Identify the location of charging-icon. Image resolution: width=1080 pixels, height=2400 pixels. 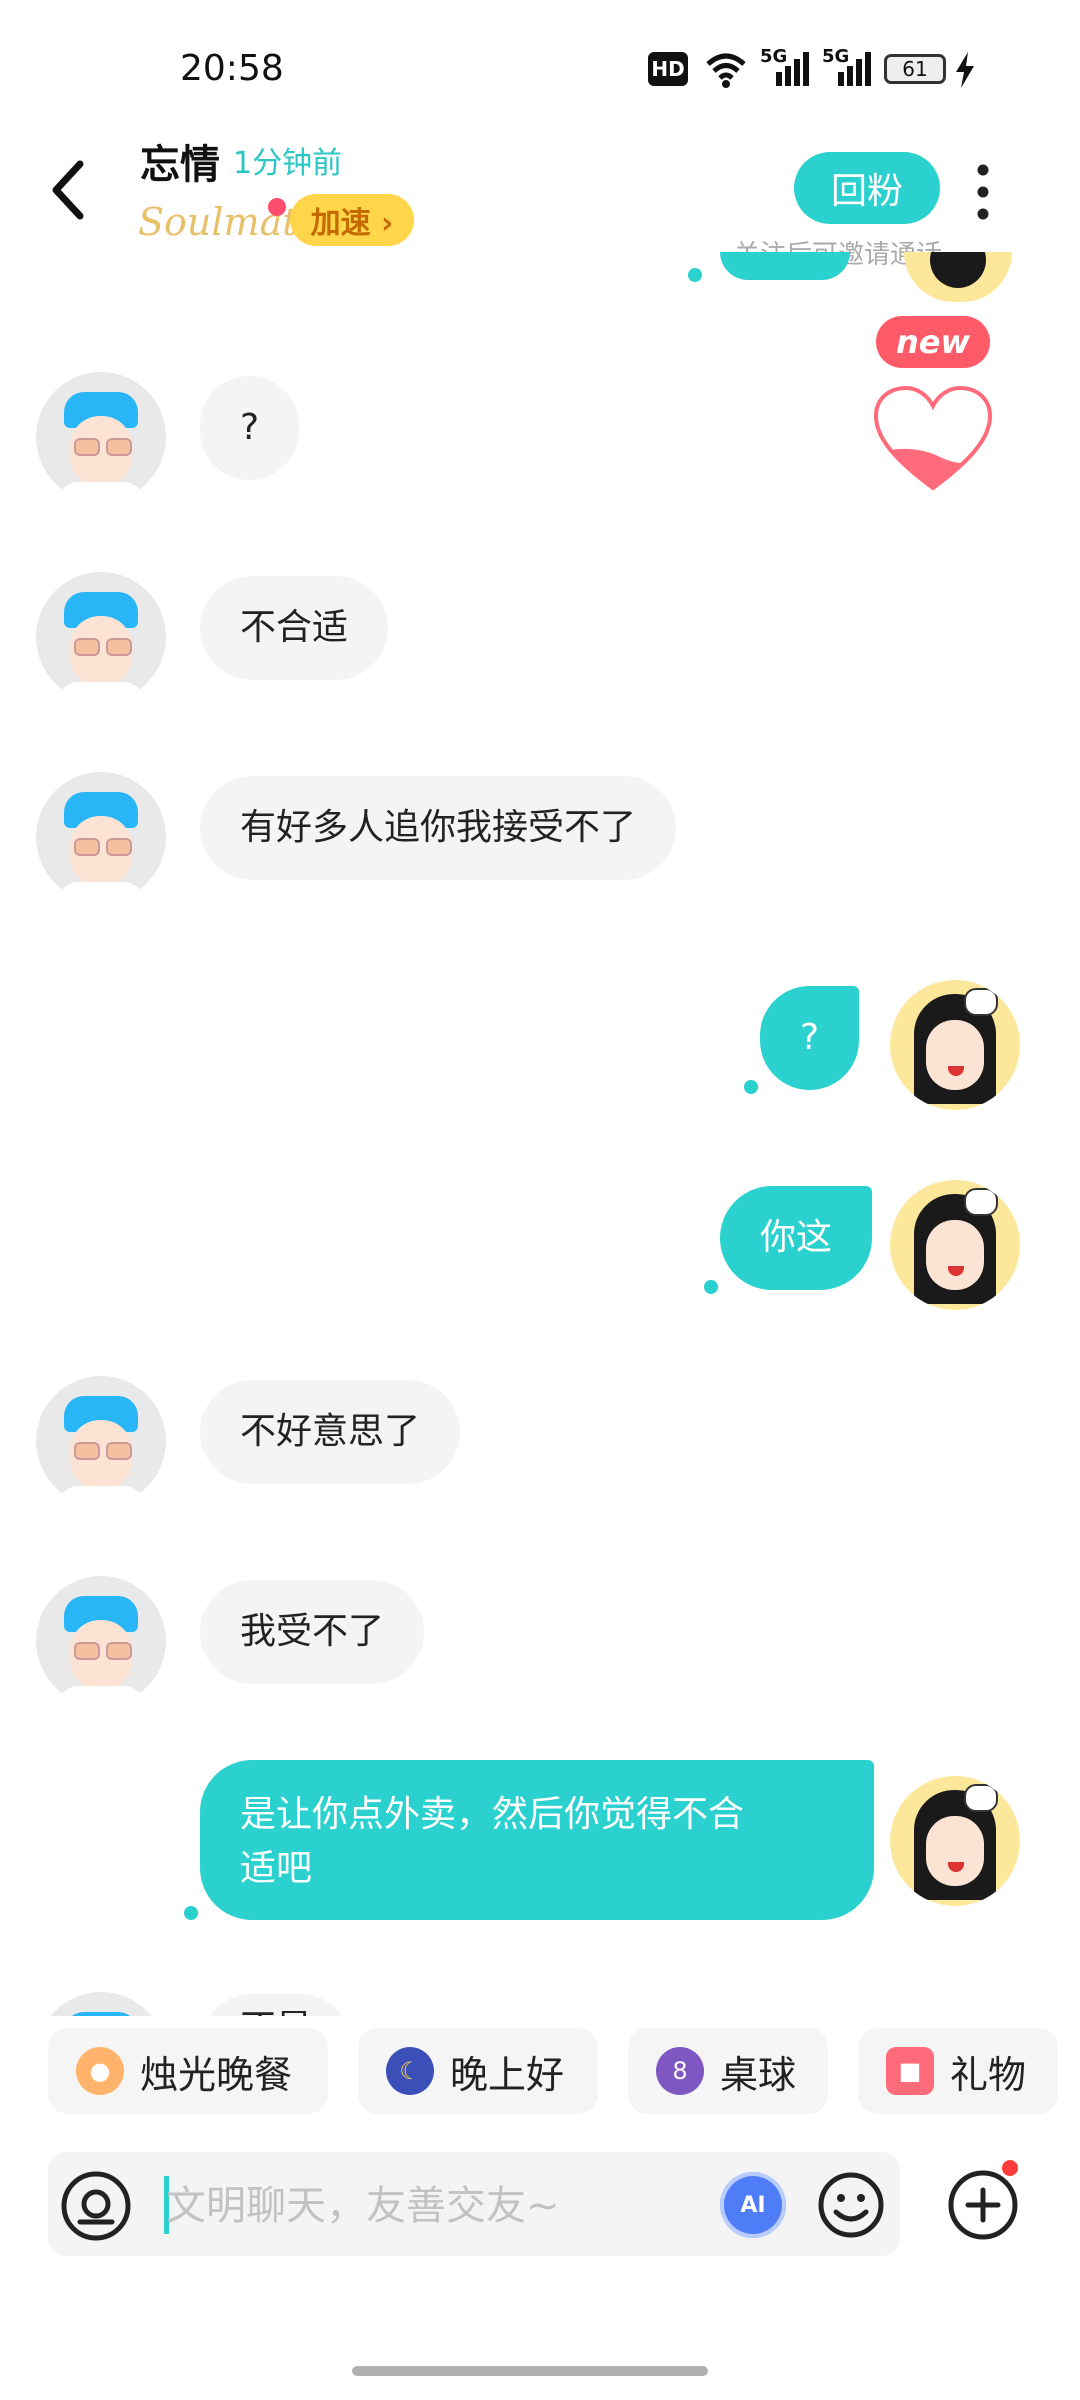
(965, 70).